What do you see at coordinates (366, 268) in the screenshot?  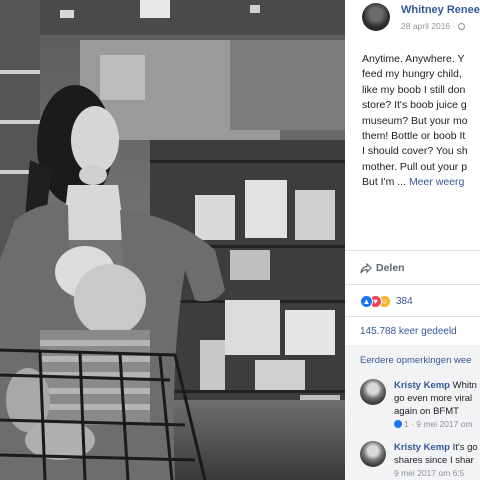 I see `share-icon` at bounding box center [366, 268].